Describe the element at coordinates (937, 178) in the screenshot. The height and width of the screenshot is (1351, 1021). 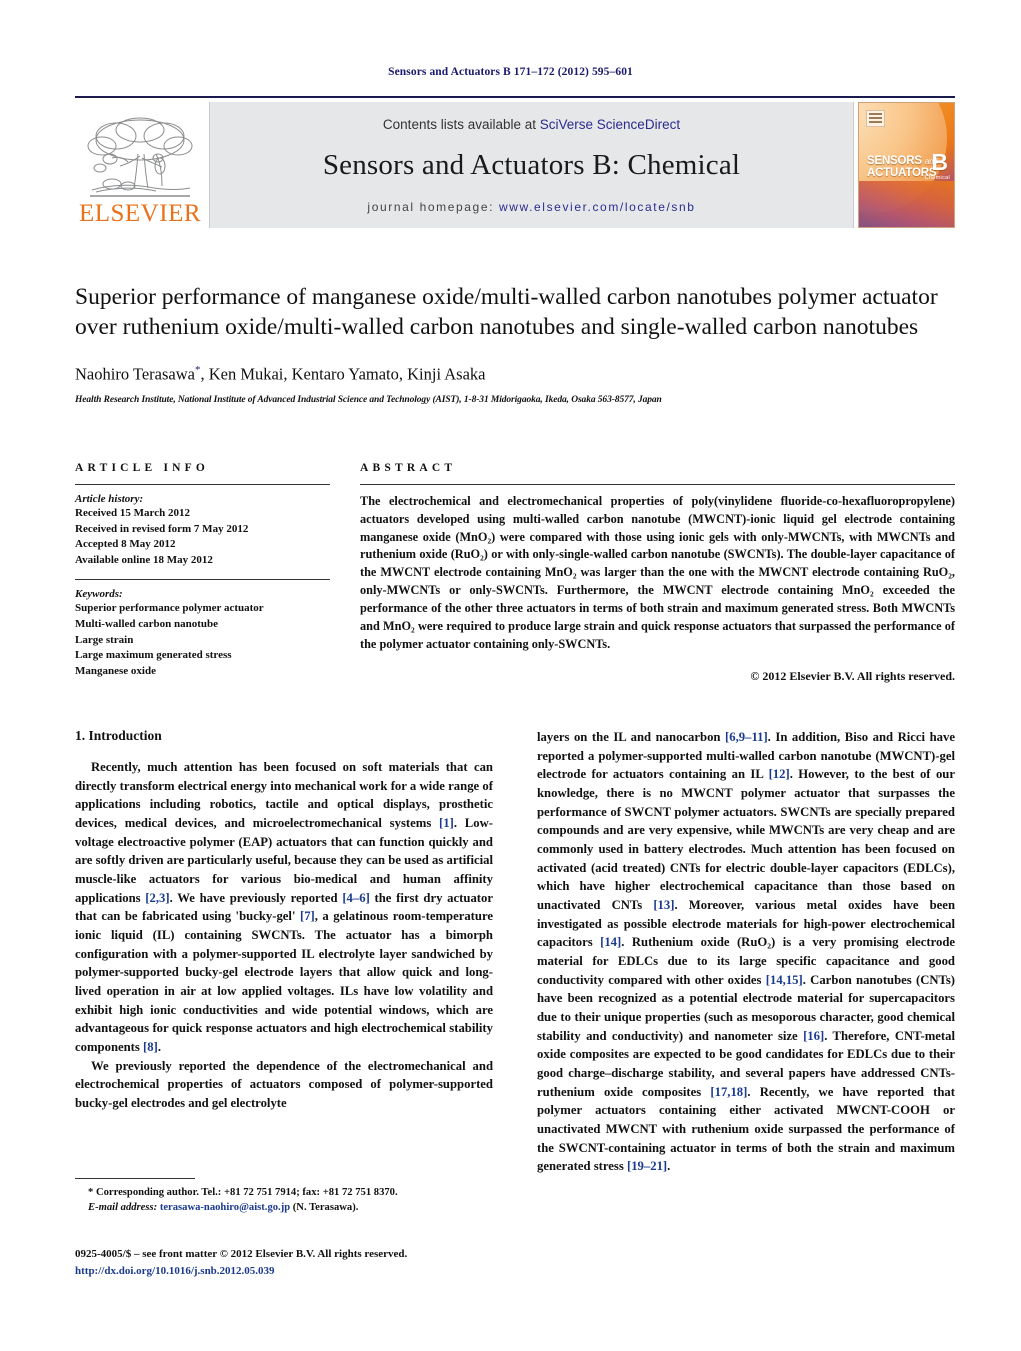
I see `cover-letter-subtitle: Chemical` at that location.